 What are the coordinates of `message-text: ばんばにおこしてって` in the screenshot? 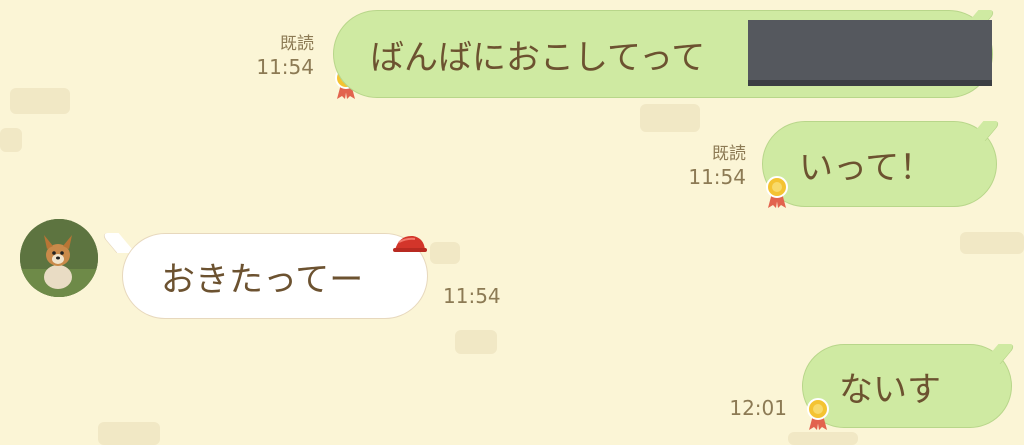 It's located at (538, 57).